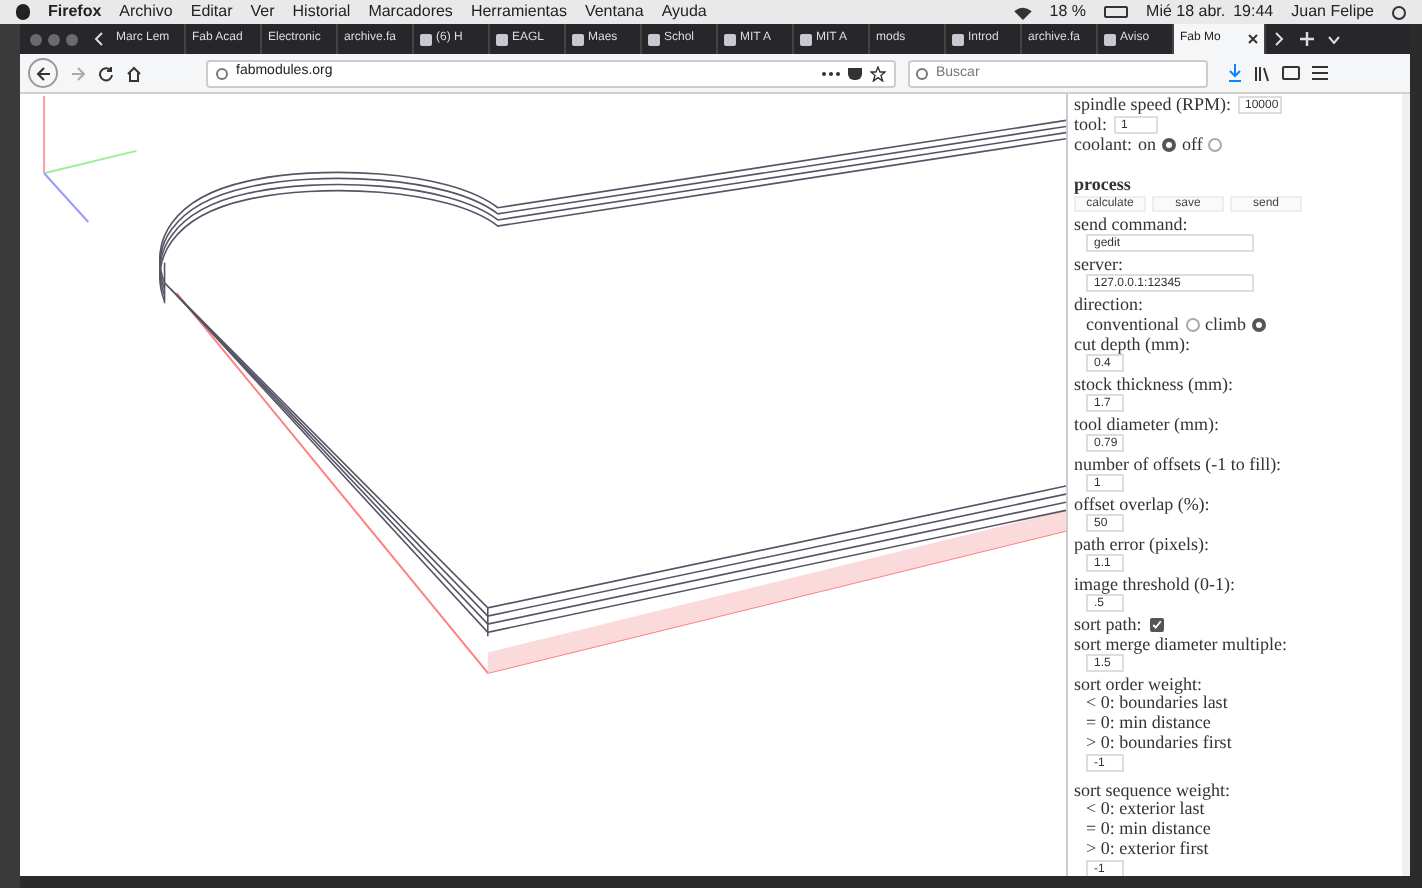 The width and height of the screenshot is (1422, 888). Describe the element at coordinates (1146, 423) in the screenshot. I see `field-label: tool diameter (mm):` at that location.